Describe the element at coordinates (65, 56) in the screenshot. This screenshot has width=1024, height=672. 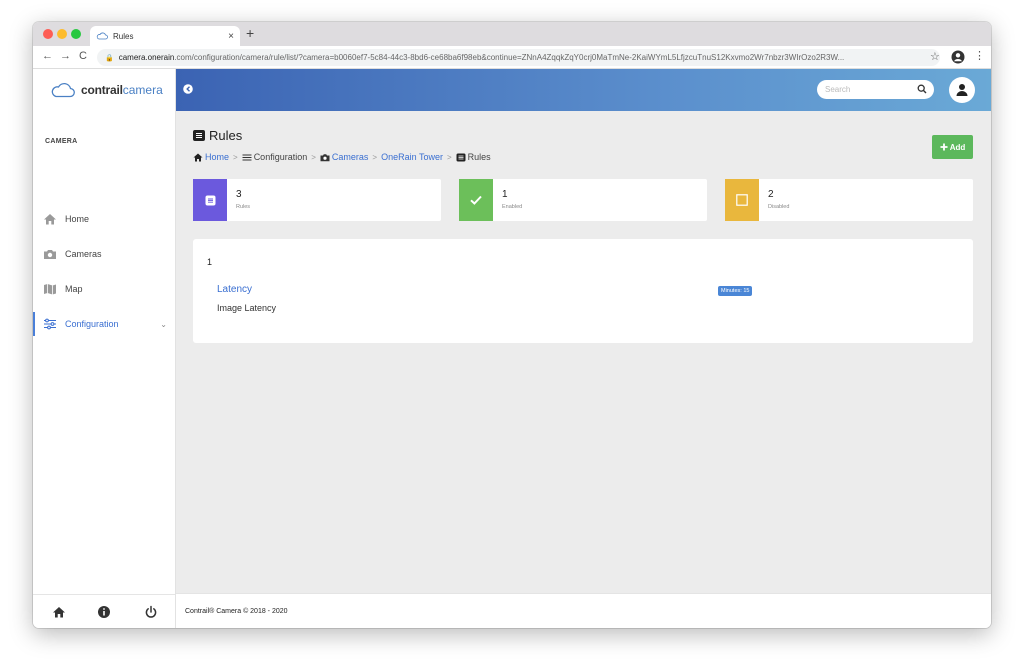
I see `forward-button: →` at that location.